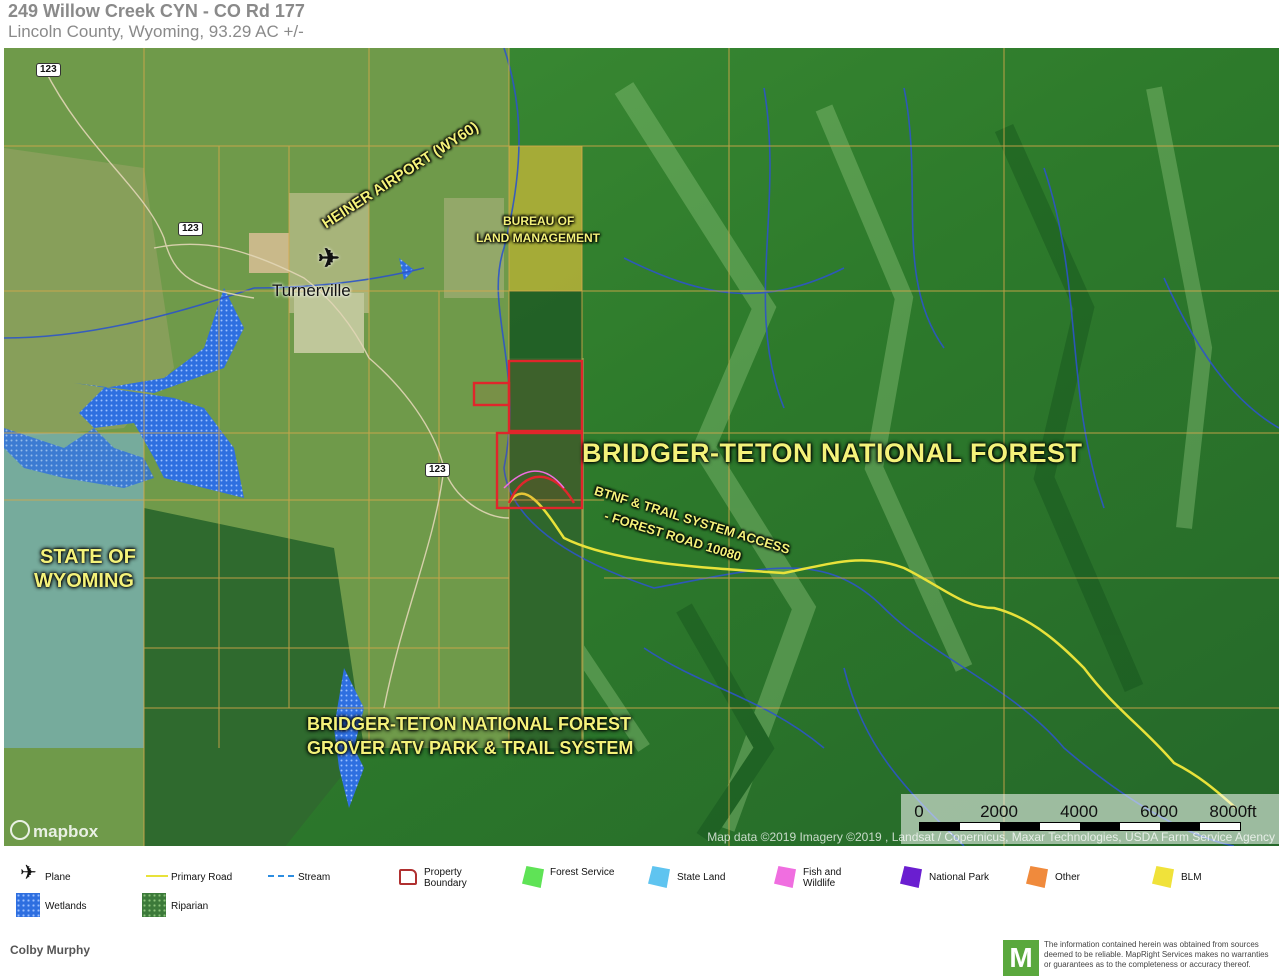 The height and width of the screenshot is (978, 1280). Describe the element at coordinates (28, 905) in the screenshot. I see `wetlands-swatch` at that location.